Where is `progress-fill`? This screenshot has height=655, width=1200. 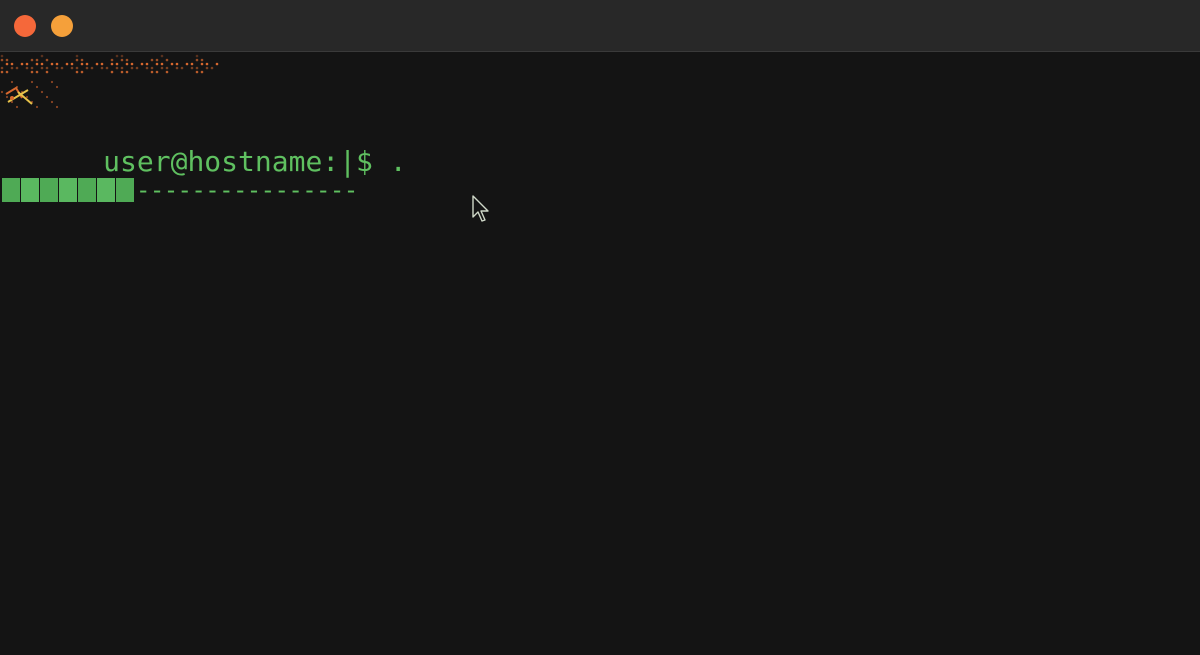 progress-fill is located at coordinates (68, 190).